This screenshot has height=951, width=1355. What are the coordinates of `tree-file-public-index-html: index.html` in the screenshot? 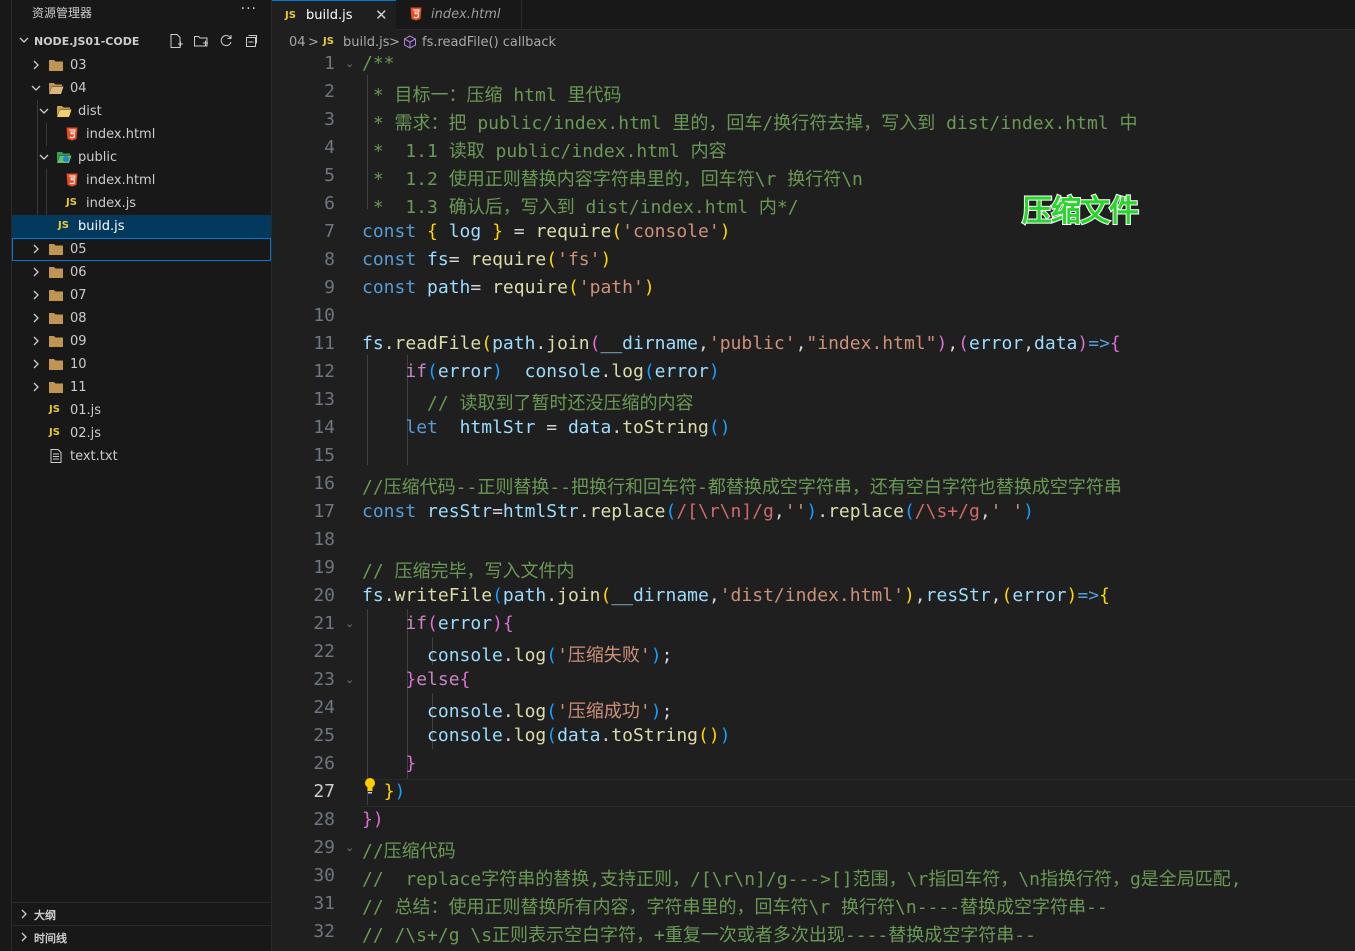 It's located at (141, 180).